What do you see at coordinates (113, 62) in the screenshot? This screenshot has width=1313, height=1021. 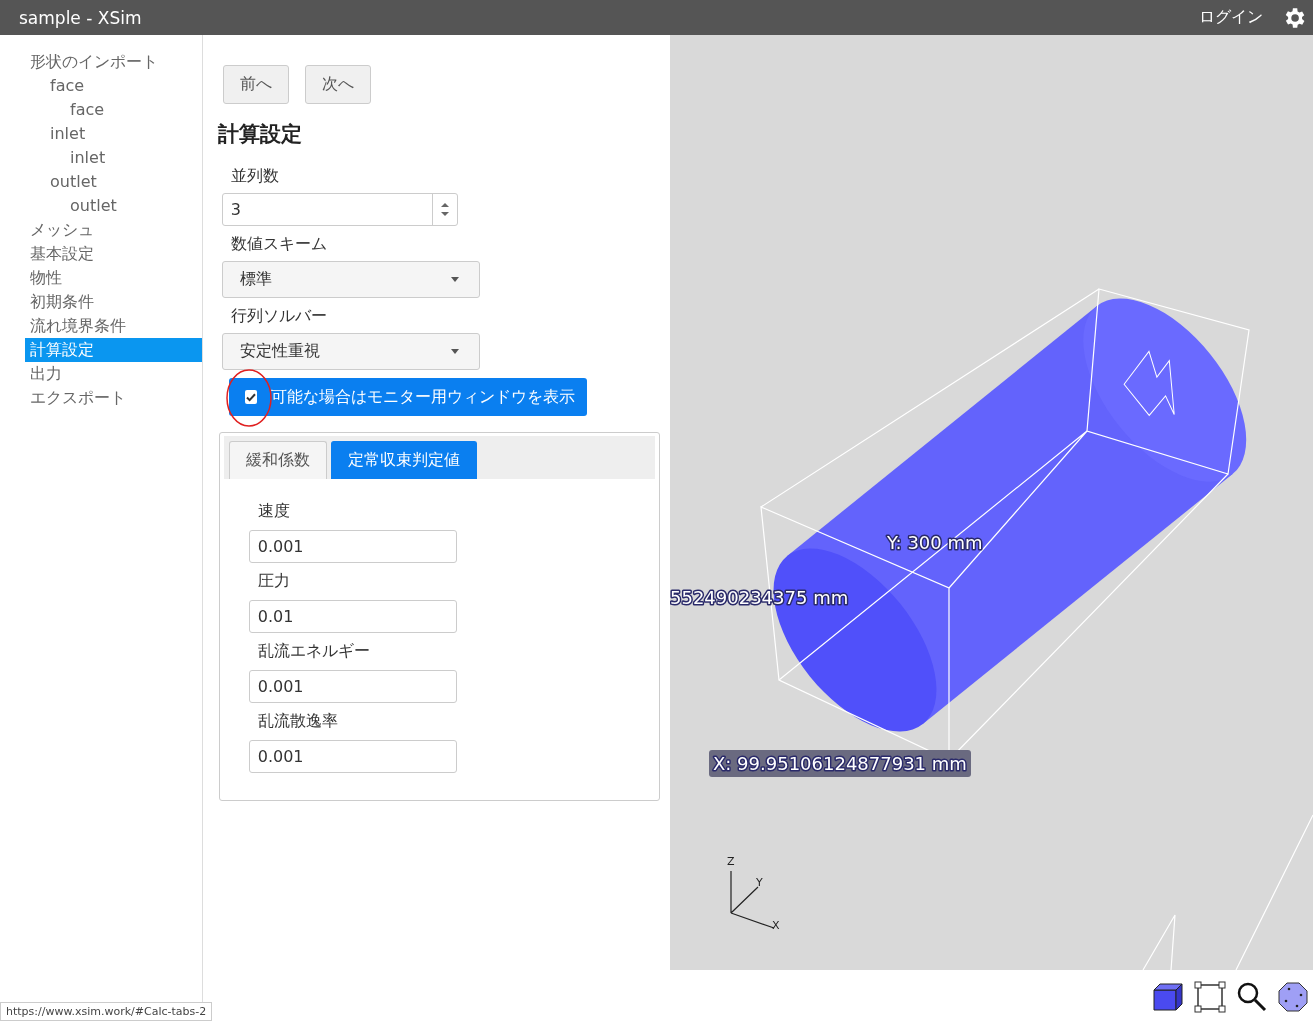 I see `sidebar-item: 形状のインポート` at bounding box center [113, 62].